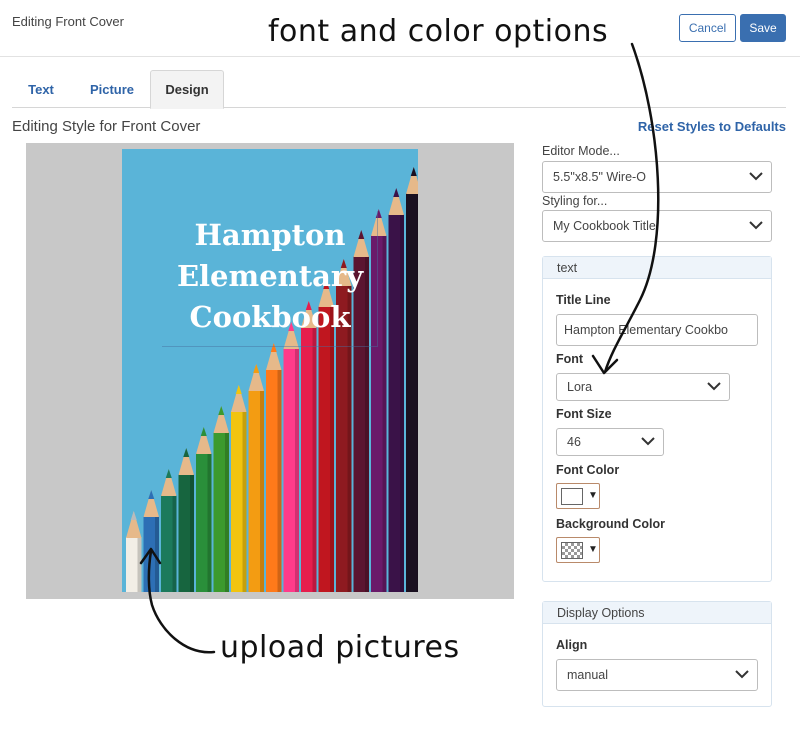 The height and width of the screenshot is (741, 800). I want to click on font-size-label: Font Size, so click(584, 414).